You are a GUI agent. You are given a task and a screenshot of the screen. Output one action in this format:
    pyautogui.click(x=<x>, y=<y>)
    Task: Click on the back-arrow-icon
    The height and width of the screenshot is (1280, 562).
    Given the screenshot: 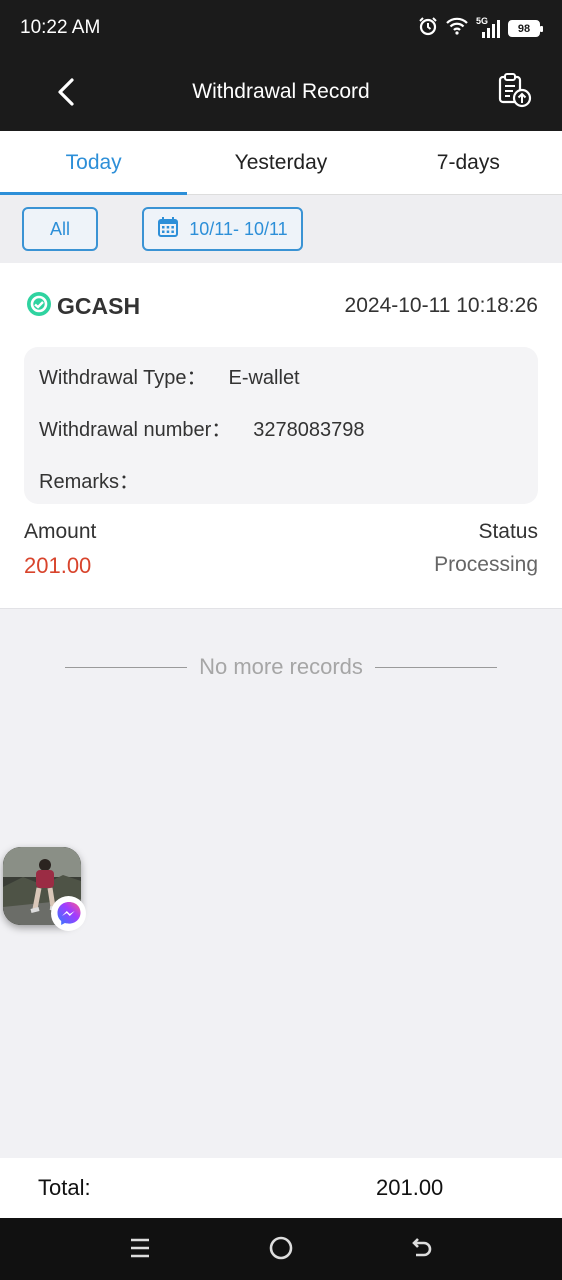 What is the action you would take?
    pyautogui.click(x=421, y=1250)
    